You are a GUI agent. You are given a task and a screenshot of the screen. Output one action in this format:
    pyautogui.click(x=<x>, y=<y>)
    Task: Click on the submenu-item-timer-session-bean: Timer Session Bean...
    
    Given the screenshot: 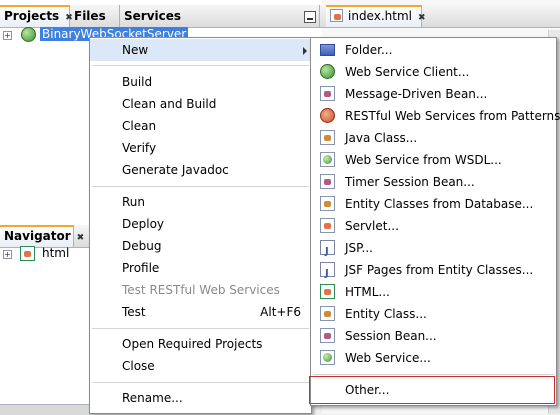 What is the action you would take?
    pyautogui.click(x=433, y=182)
    